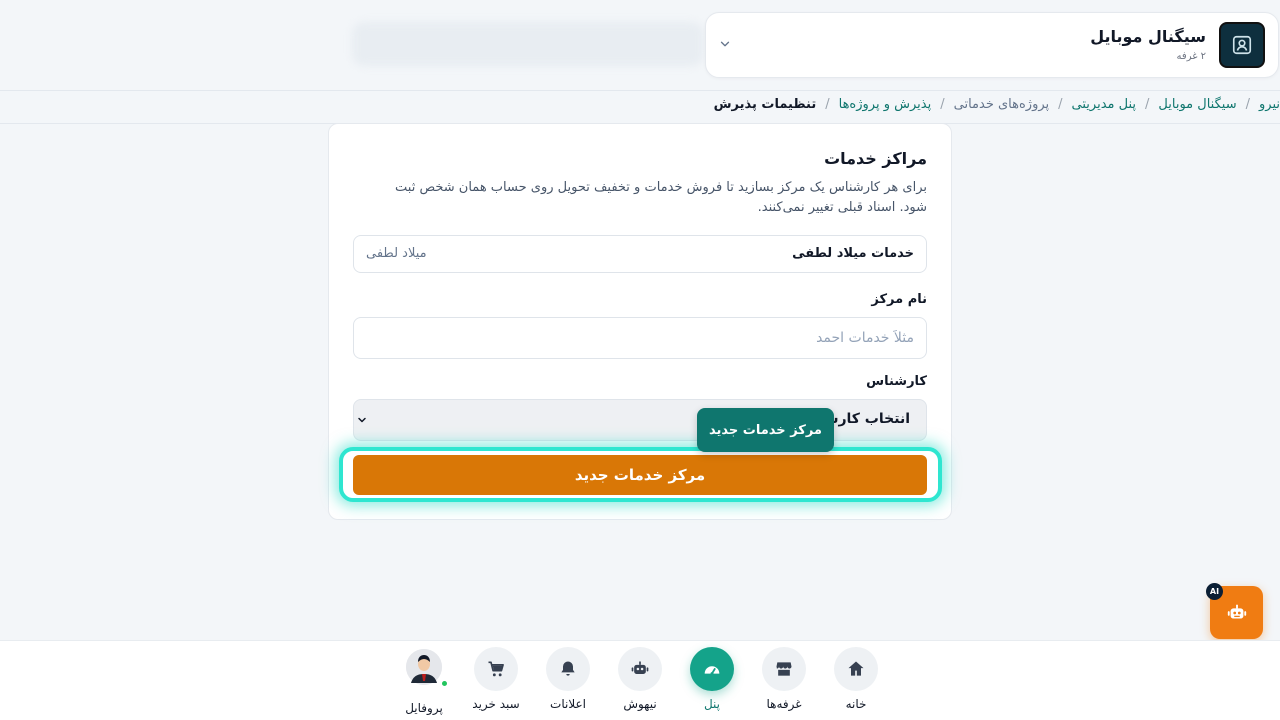 The image size is (1280, 720). I want to click on breadcrumb-current: تنظیمات پذیرش, so click(765, 104).